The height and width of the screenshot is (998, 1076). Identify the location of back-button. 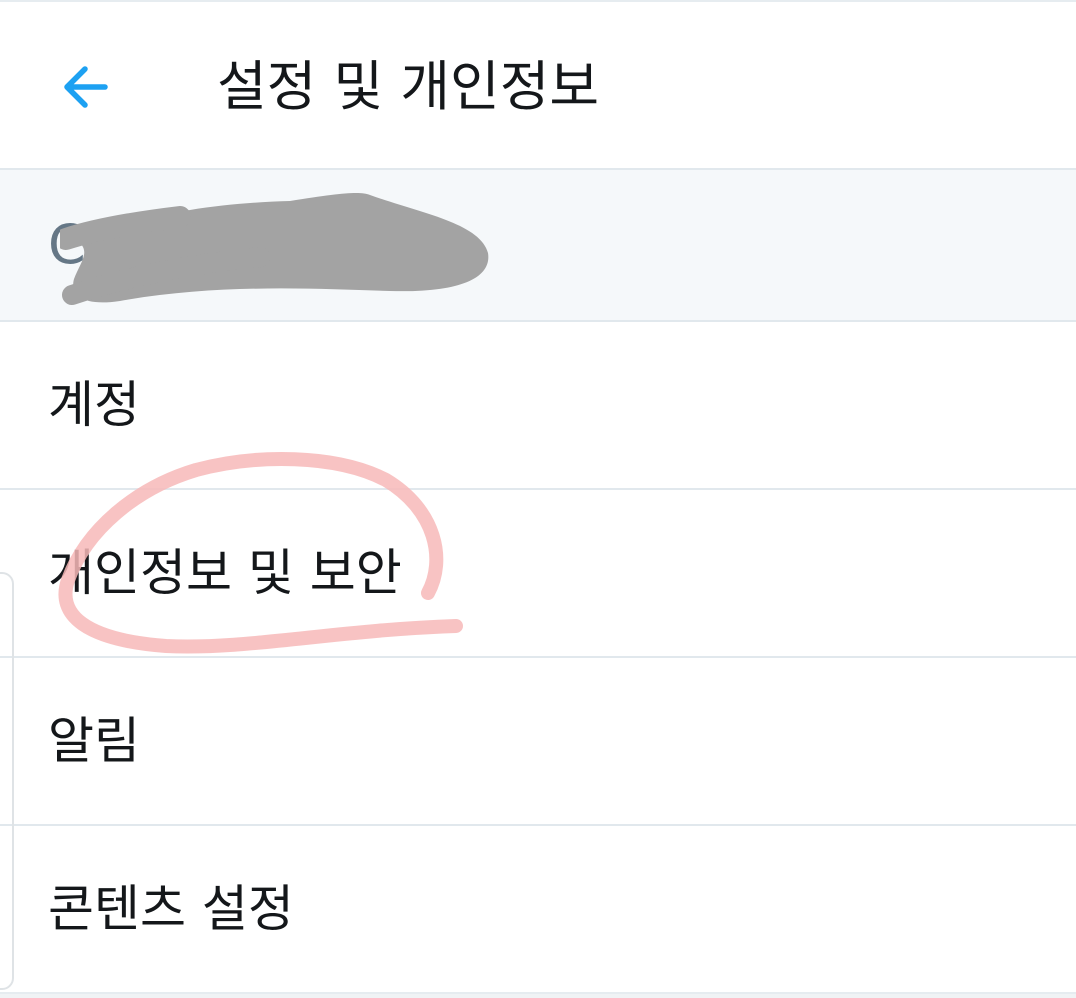
(85, 87).